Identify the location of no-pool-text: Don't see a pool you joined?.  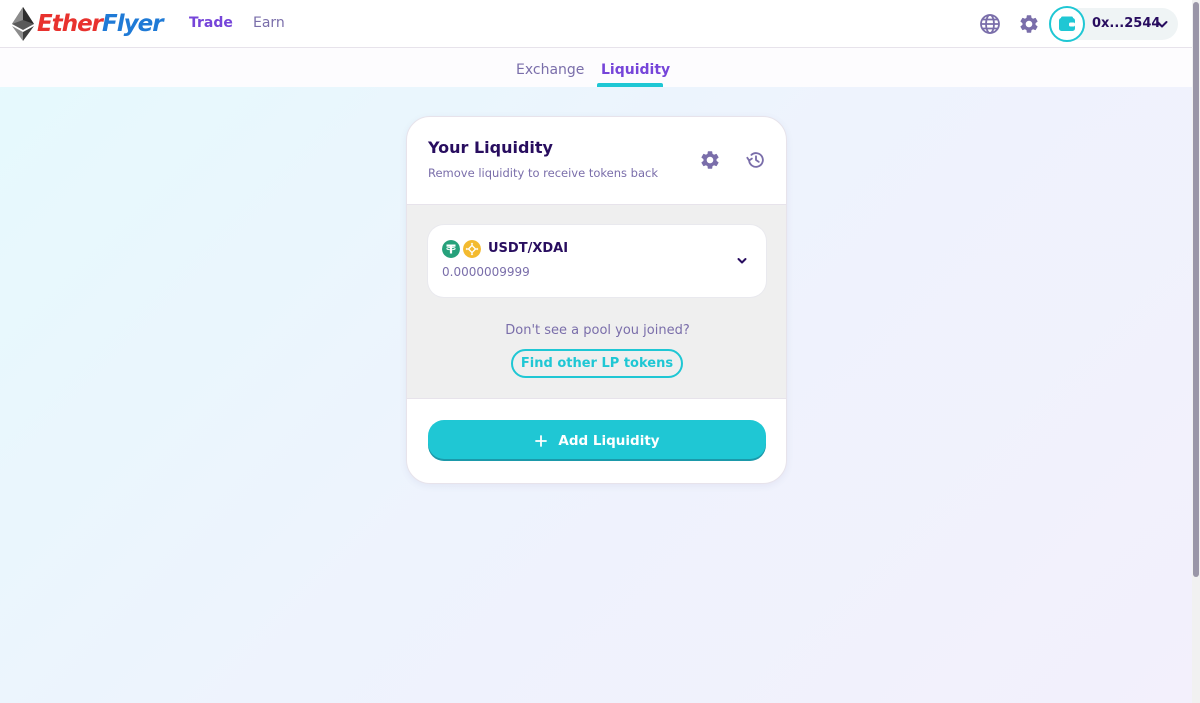
(597, 330).